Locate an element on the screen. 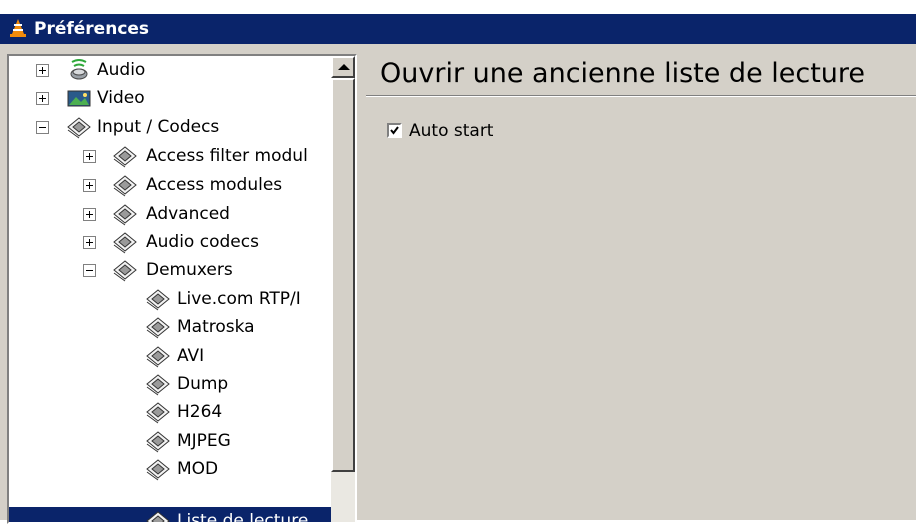  window-title: Préférences is located at coordinates (92, 29).